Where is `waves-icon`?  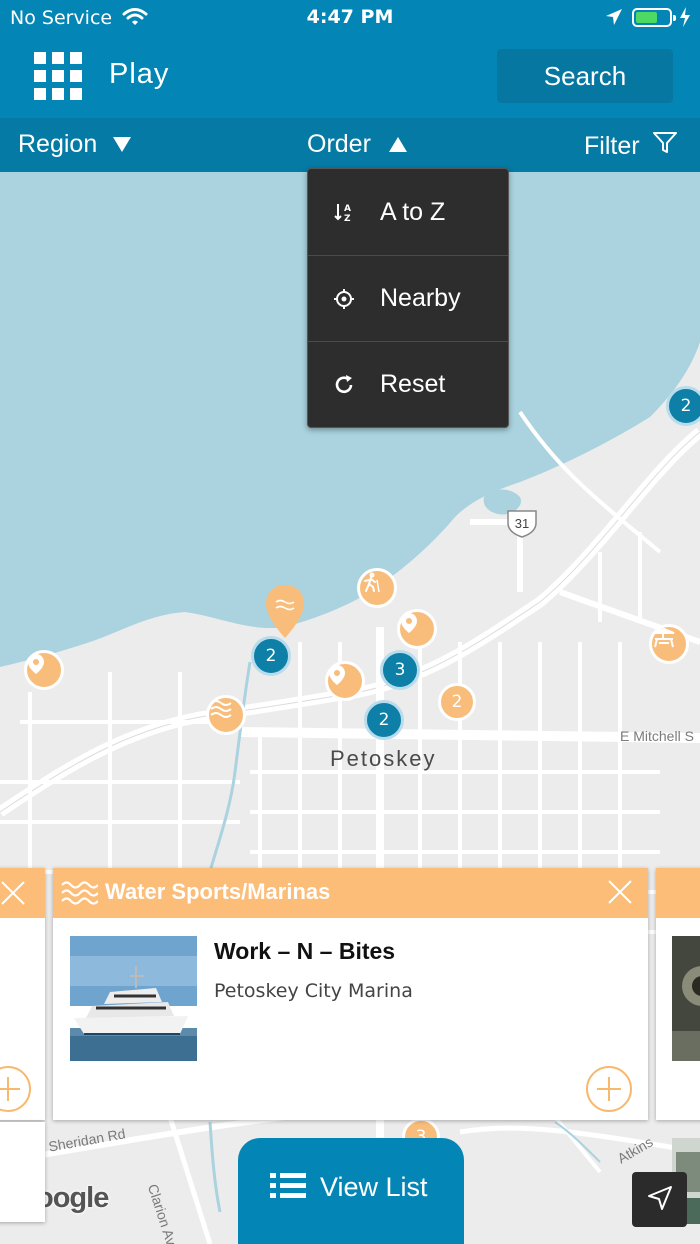
waves-icon is located at coordinates (79, 895).